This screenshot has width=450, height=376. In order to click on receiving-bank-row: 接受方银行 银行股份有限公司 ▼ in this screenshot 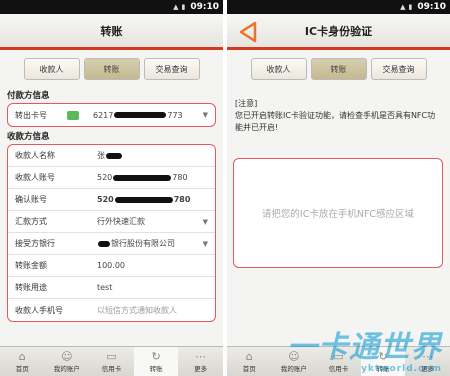, I will do `click(111, 244)`.